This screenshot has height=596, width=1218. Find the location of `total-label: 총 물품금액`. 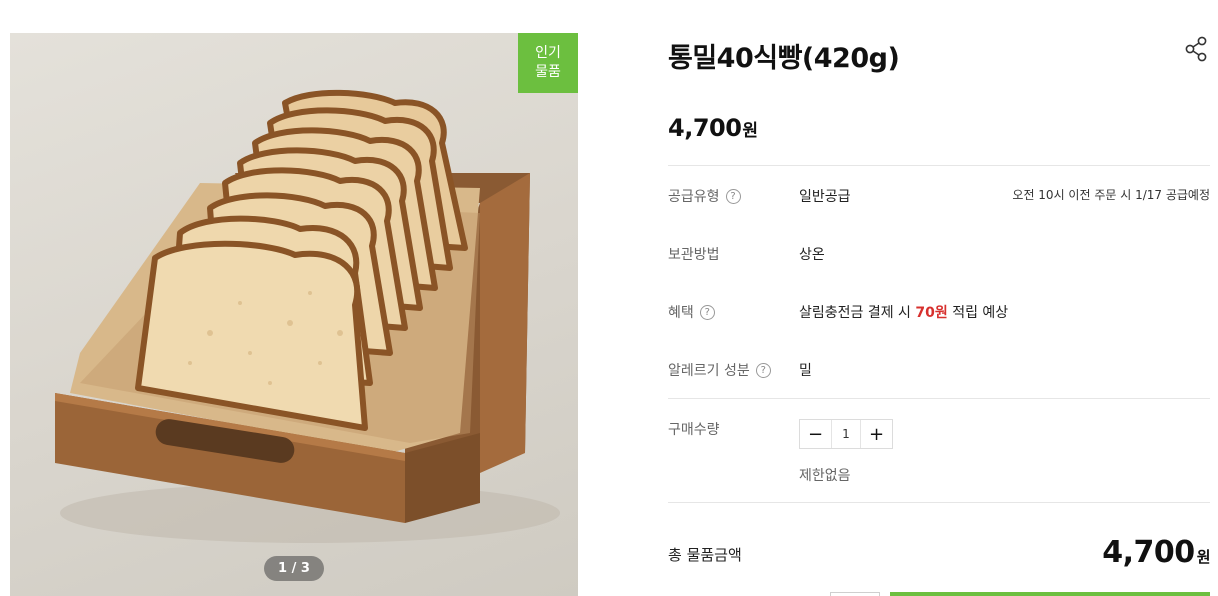

total-label: 총 물품금액 is located at coordinates (705, 555).